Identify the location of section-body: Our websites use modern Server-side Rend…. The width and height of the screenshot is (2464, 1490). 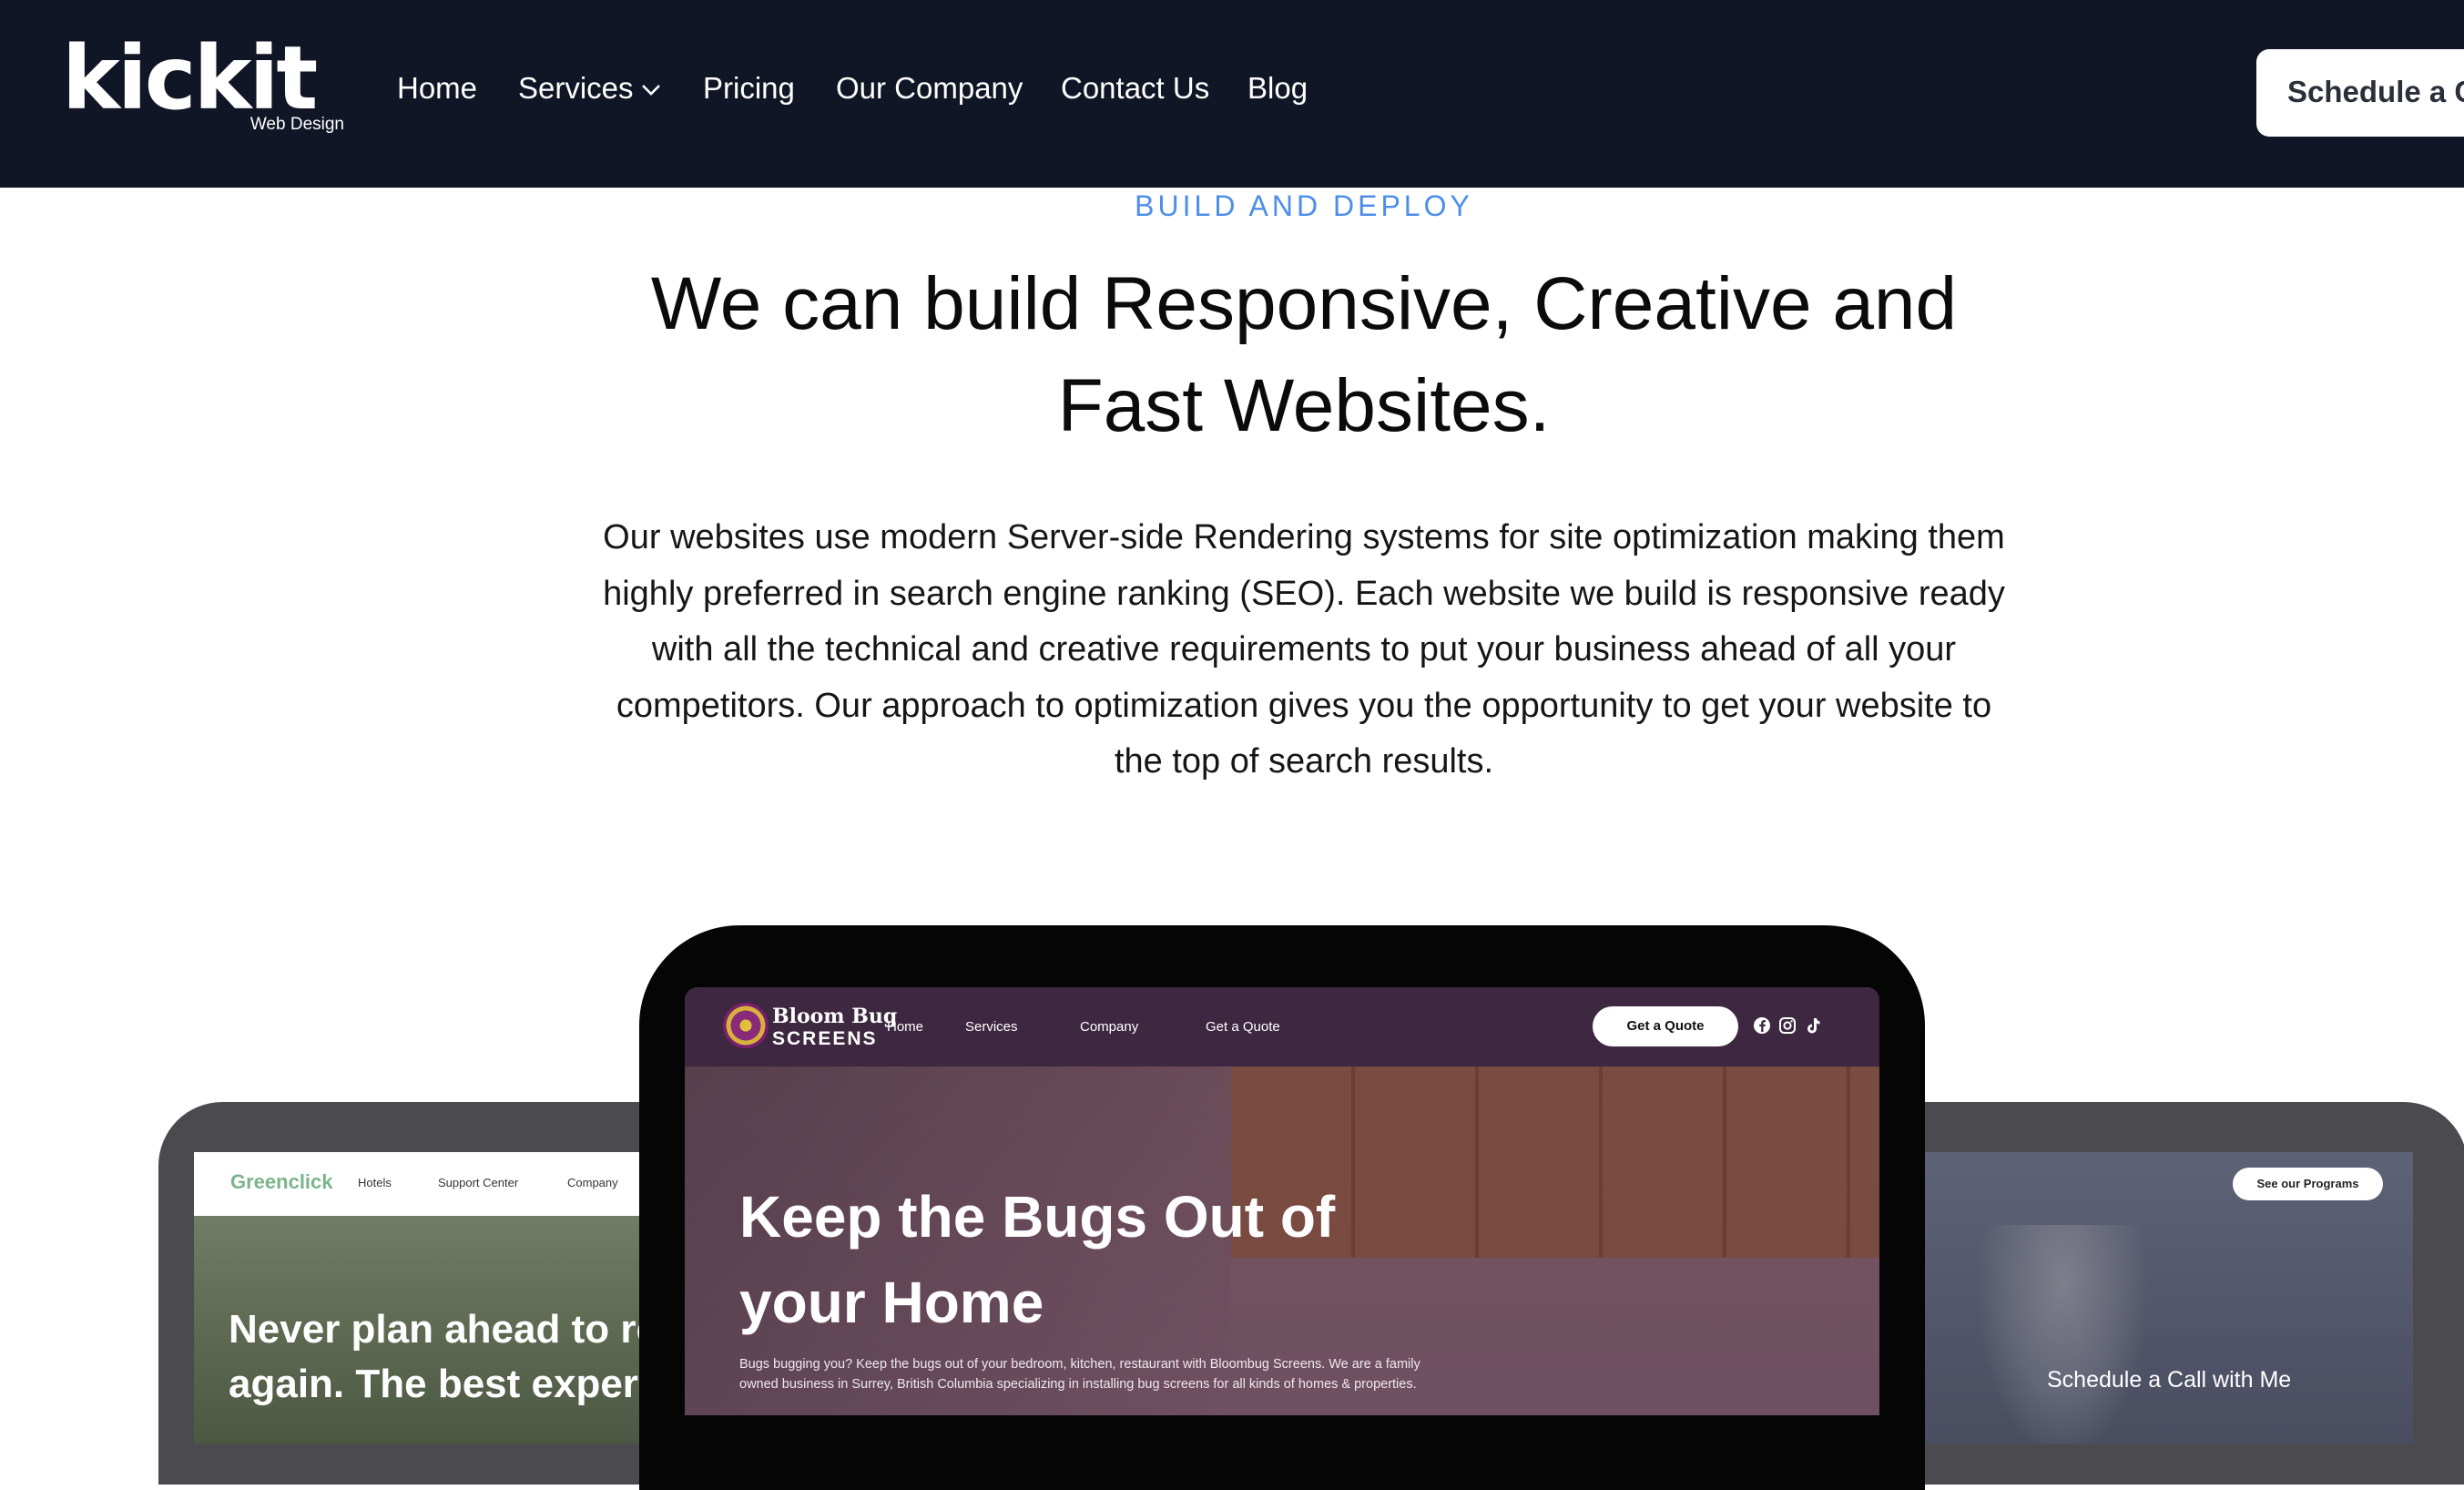
(1304, 649).